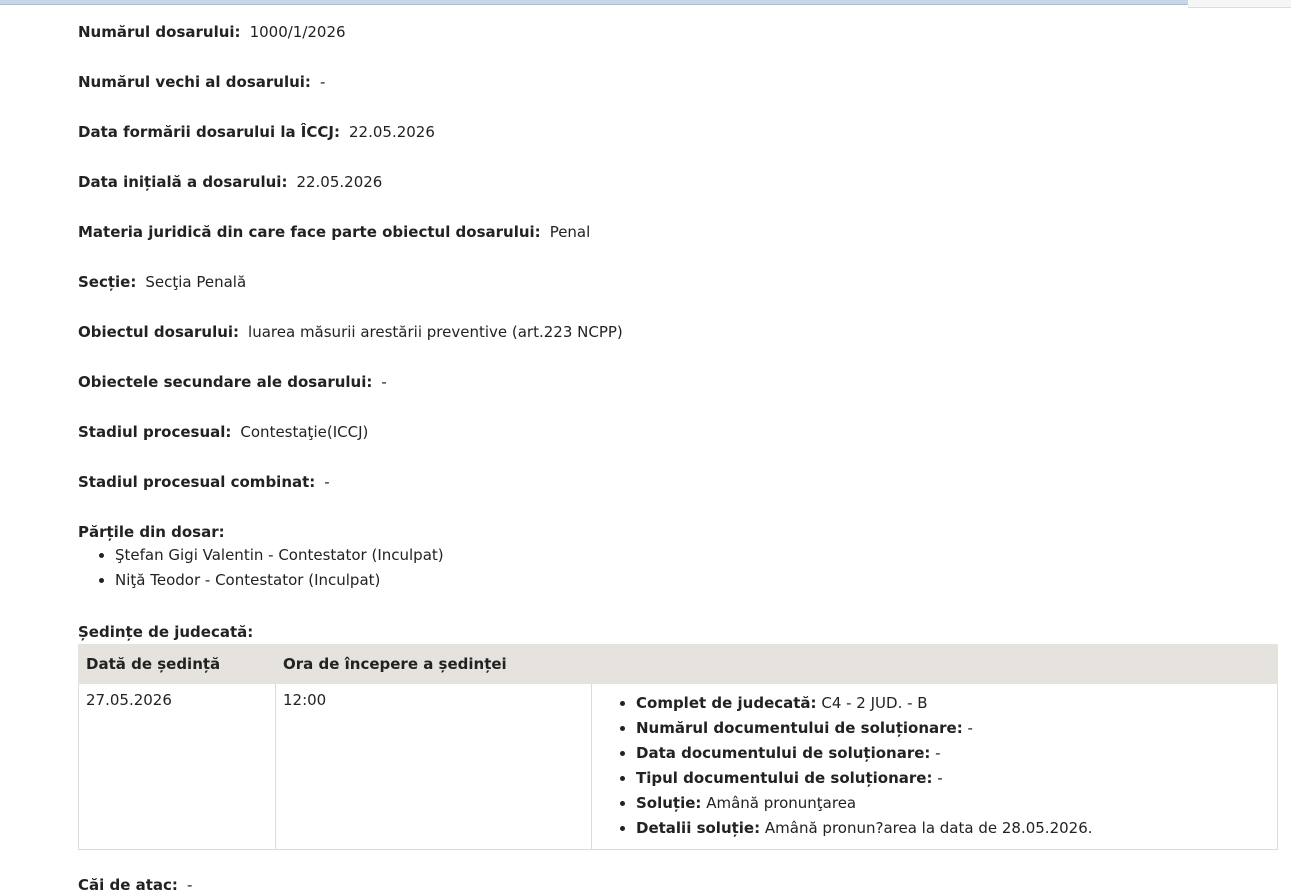 This screenshot has height=896, width=1291. Describe the element at coordinates (196, 282) in the screenshot. I see `field-value: Secţia Penală` at that location.